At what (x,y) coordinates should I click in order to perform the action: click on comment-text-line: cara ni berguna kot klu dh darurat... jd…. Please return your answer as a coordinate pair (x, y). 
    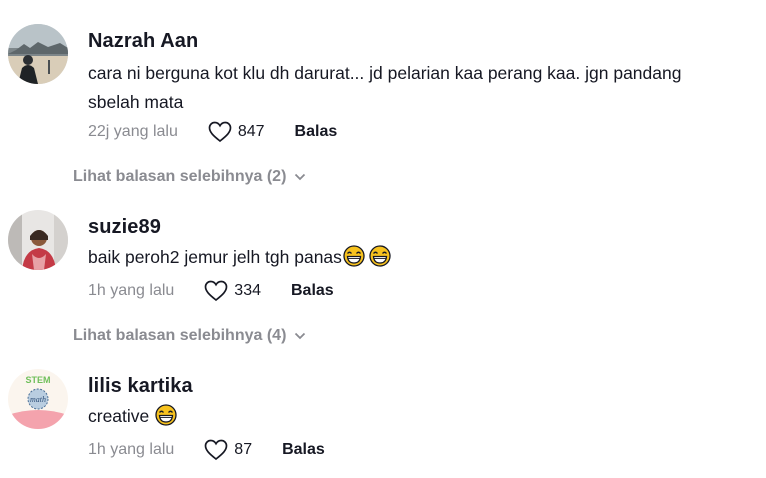
    Looking at the image, I should click on (385, 73).